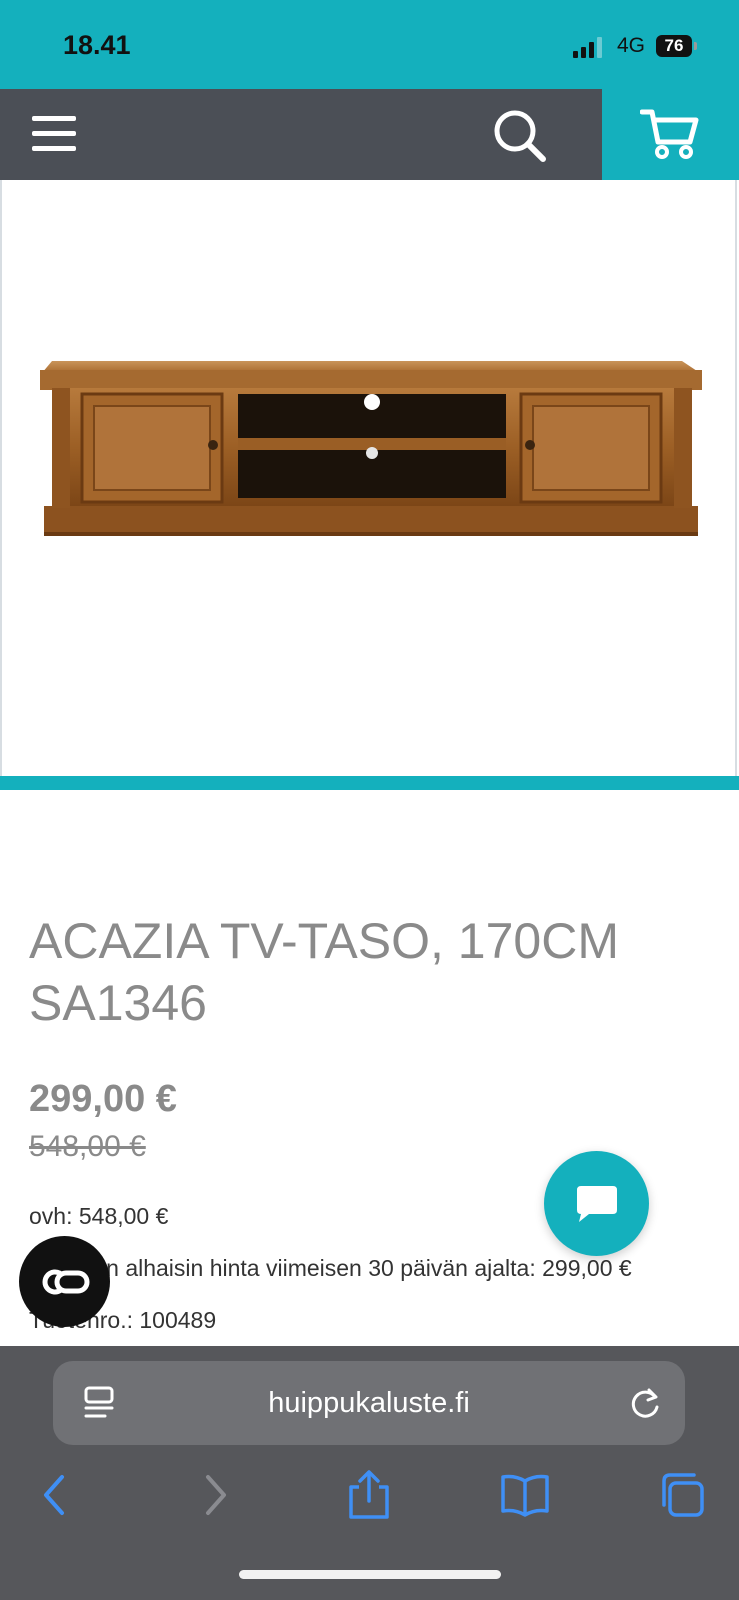  Describe the element at coordinates (682, 1495) in the screenshot. I see `tabs-icon` at that location.